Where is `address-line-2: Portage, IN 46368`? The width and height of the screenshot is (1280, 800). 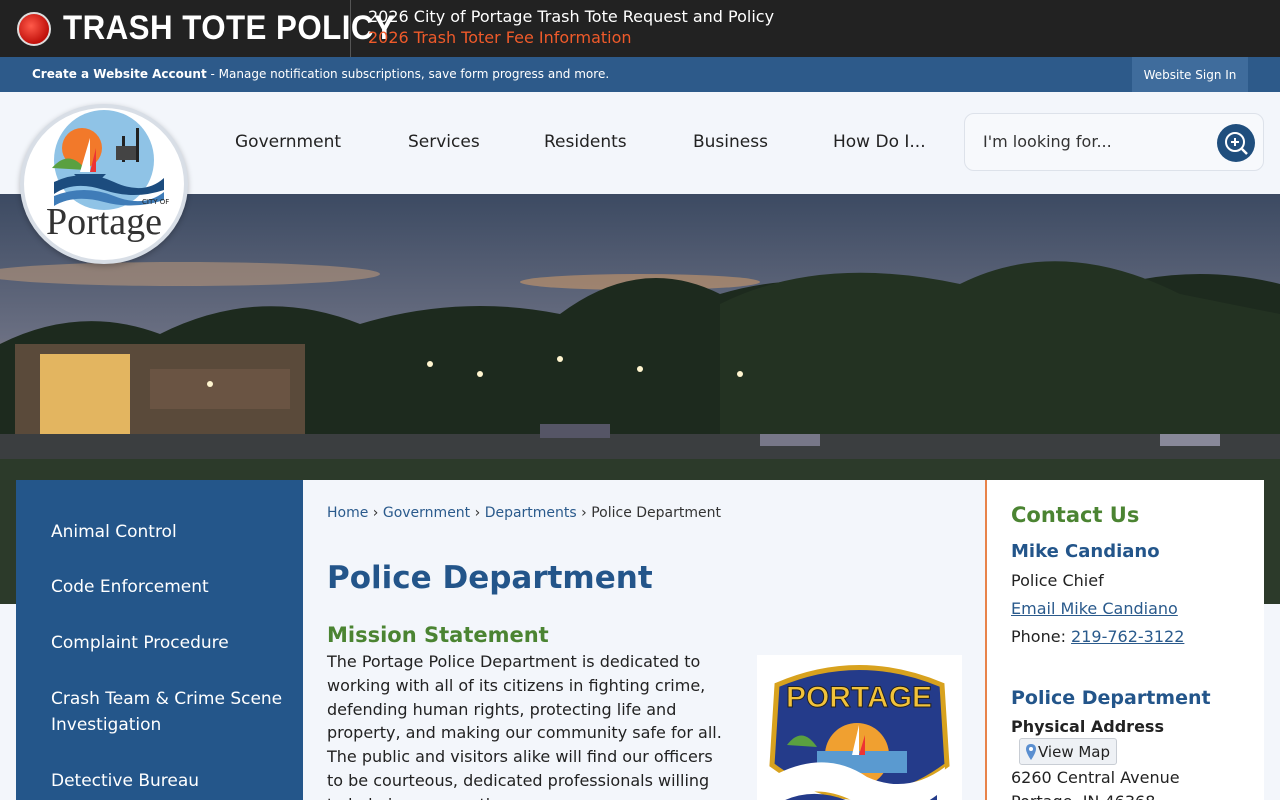 address-line-2: Portage, IN 46368 is located at coordinates (1083, 796).